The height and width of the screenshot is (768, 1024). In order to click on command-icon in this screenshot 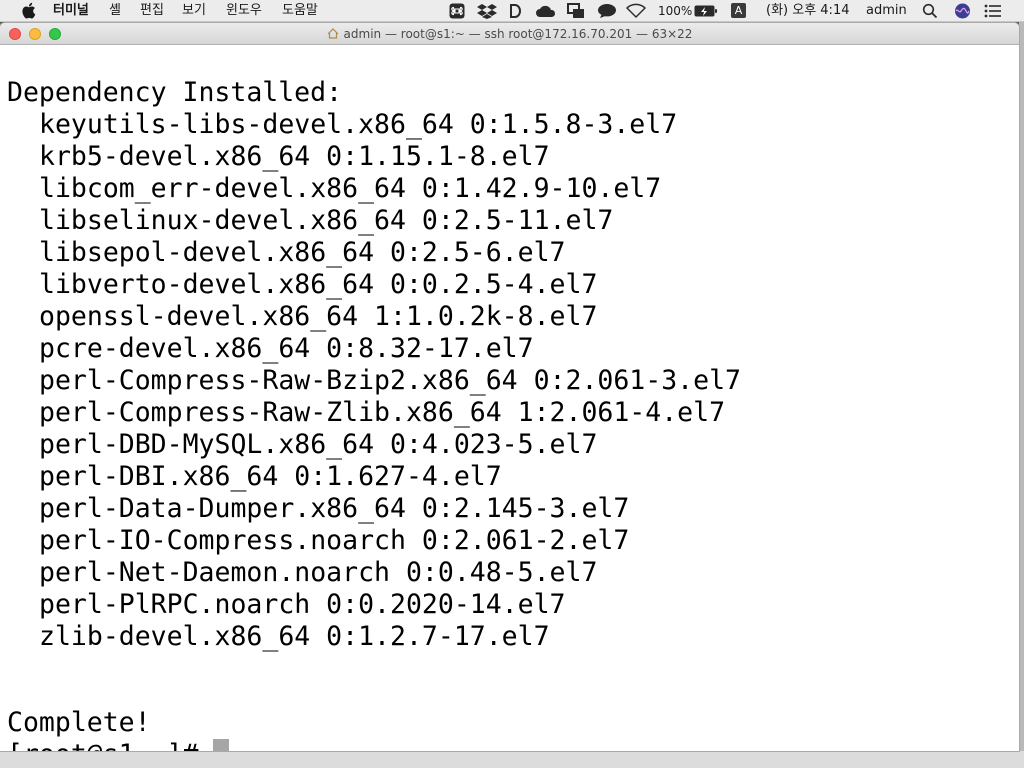, I will do `click(457, 11)`.